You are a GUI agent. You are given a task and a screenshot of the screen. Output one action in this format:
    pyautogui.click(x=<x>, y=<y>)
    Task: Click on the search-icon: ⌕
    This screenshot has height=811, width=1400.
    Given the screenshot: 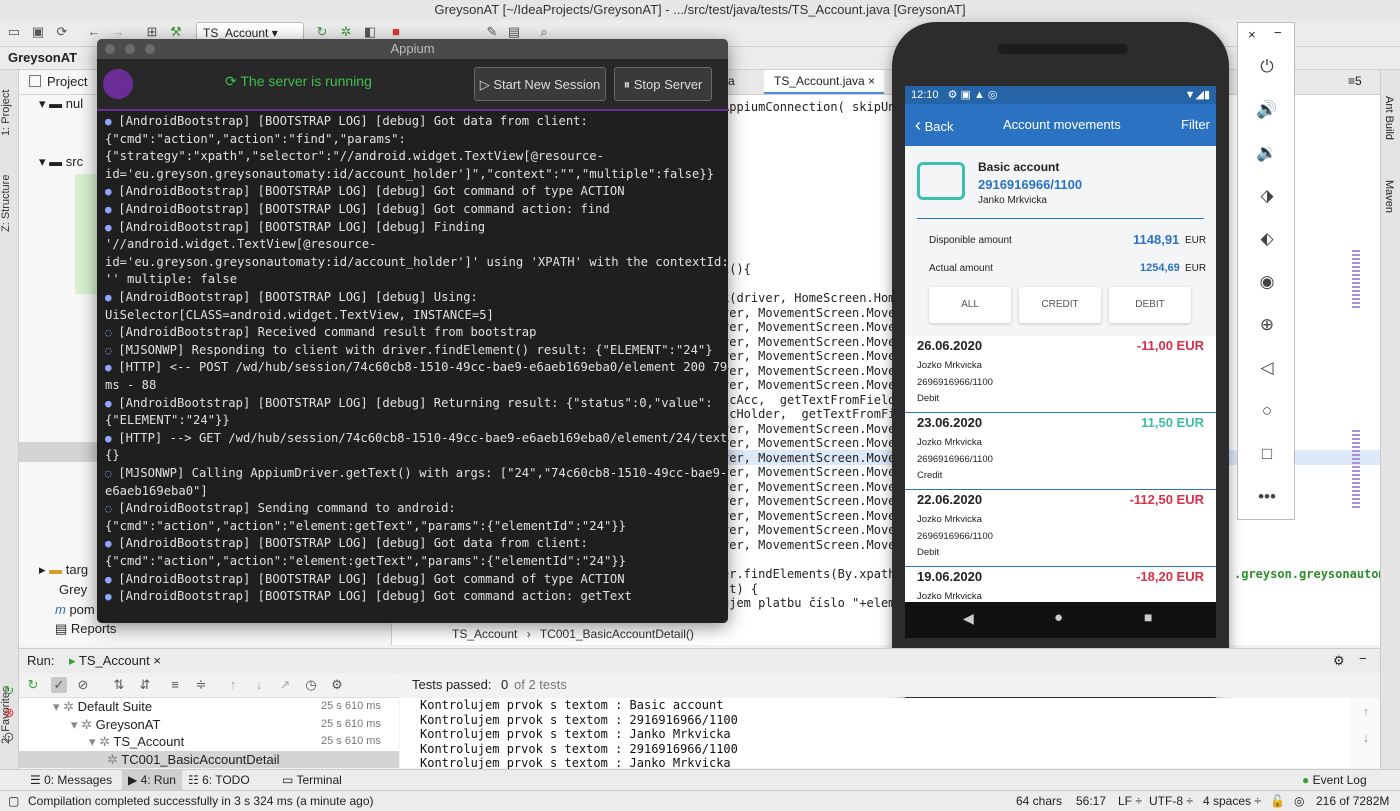 What is the action you would take?
    pyautogui.click(x=544, y=32)
    